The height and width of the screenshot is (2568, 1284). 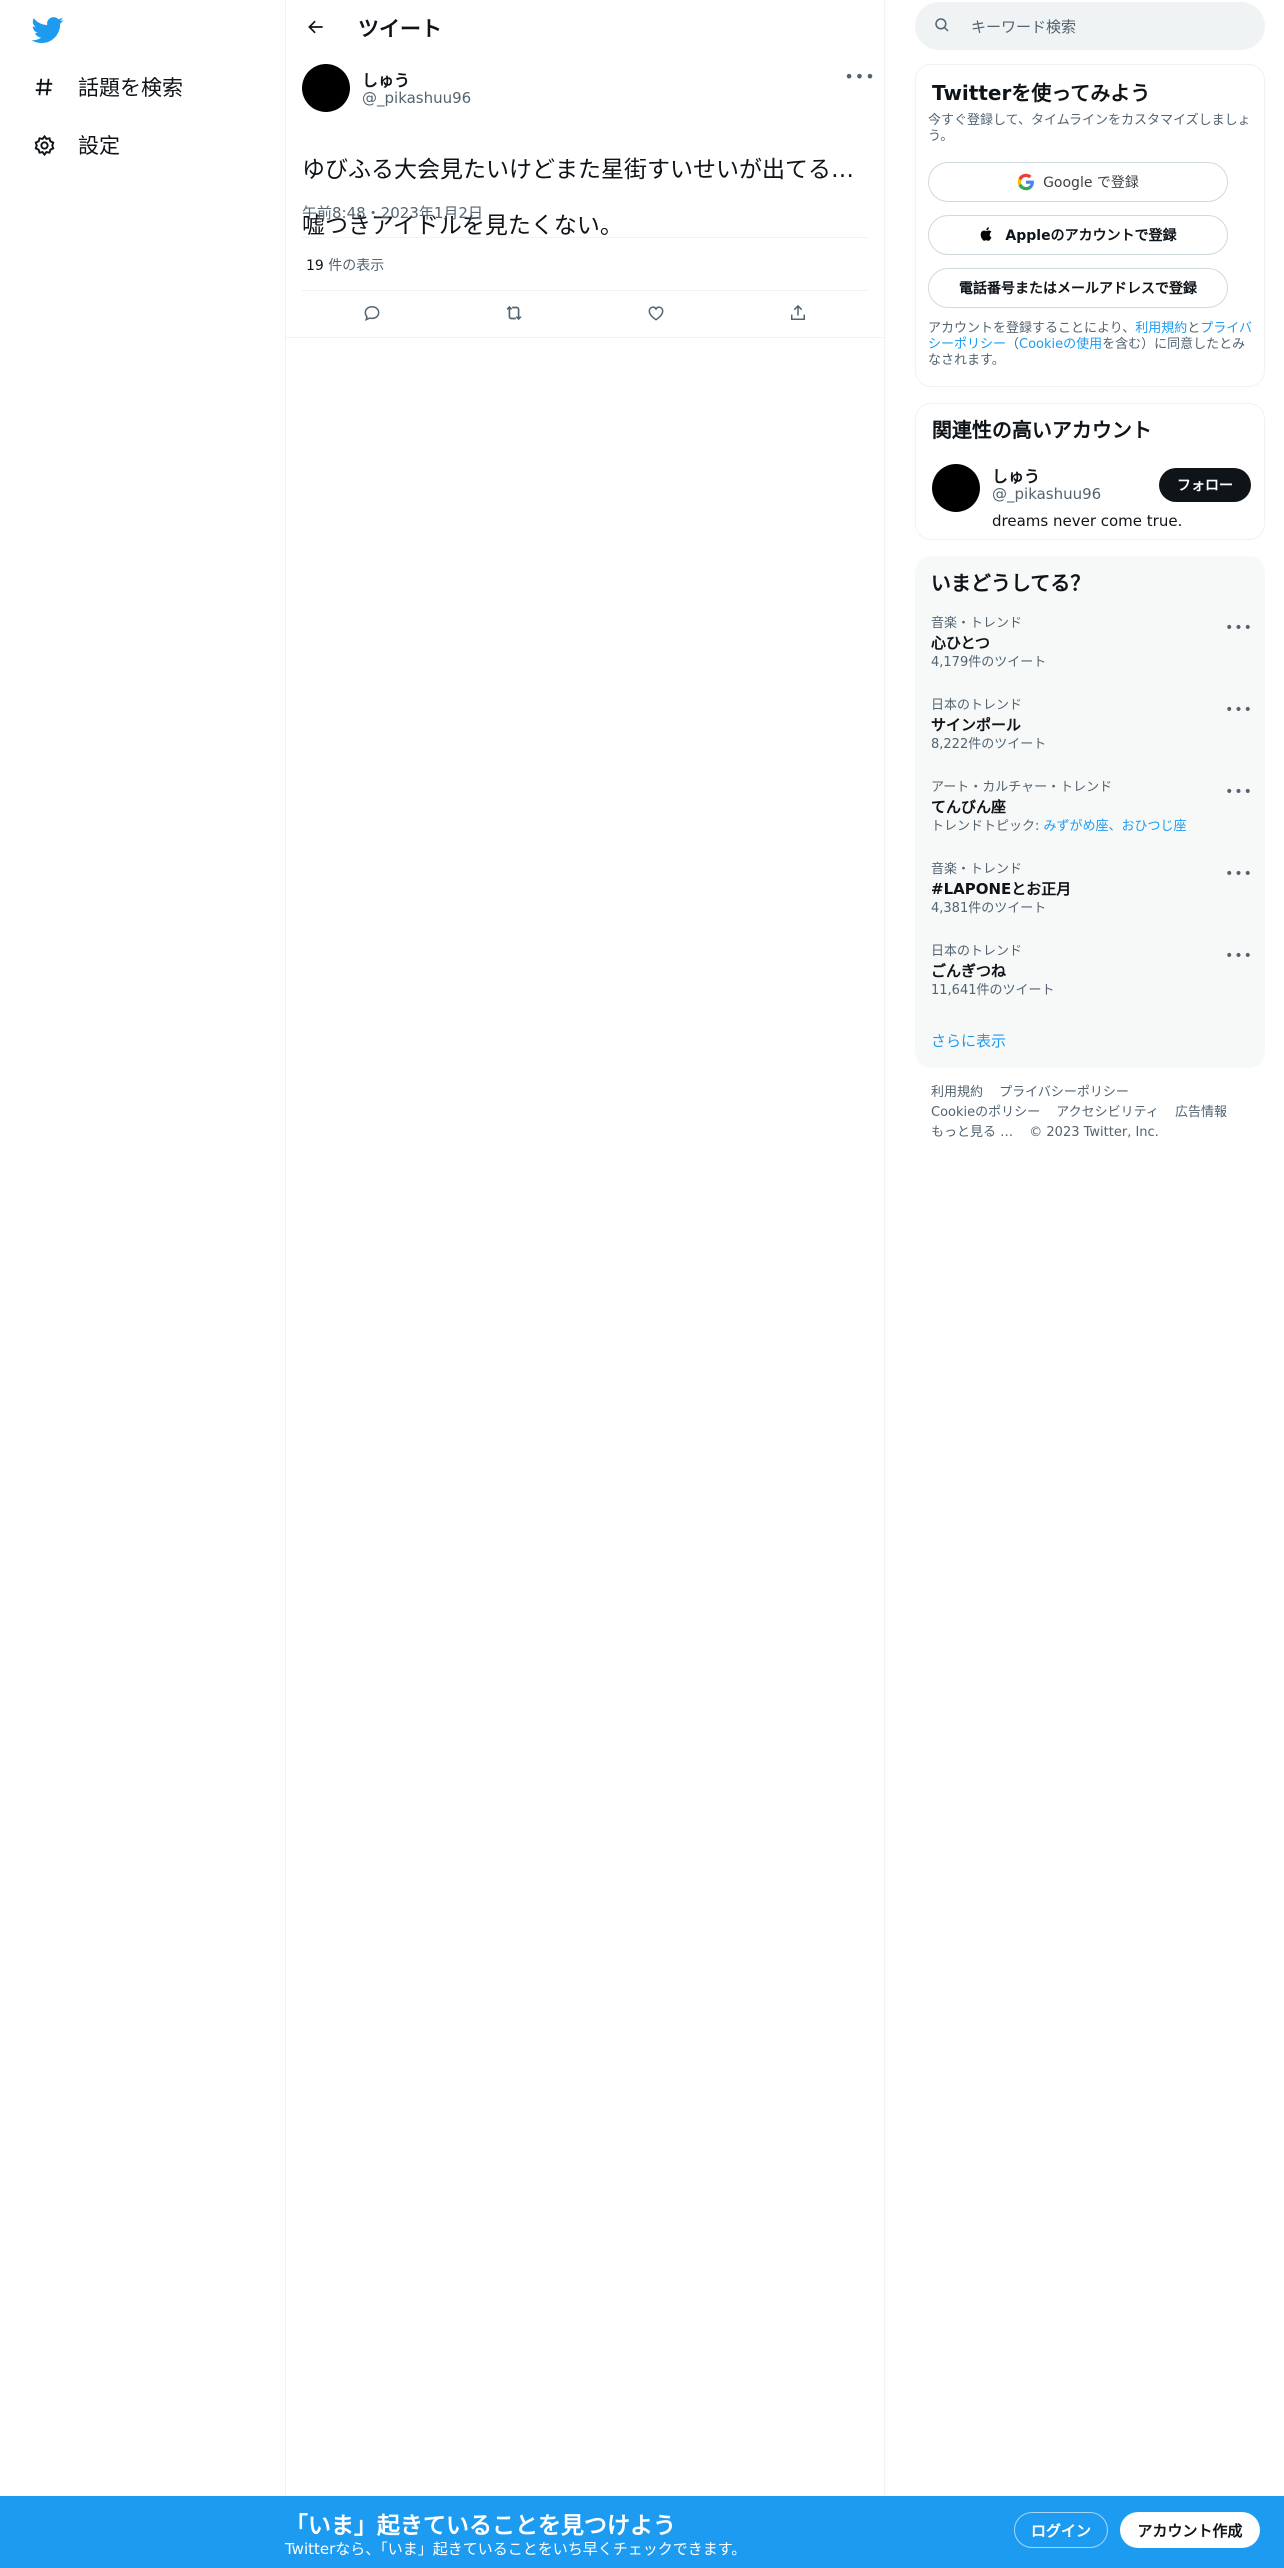 What do you see at coordinates (326, 88) in the screenshot?
I see `author-avatar` at bounding box center [326, 88].